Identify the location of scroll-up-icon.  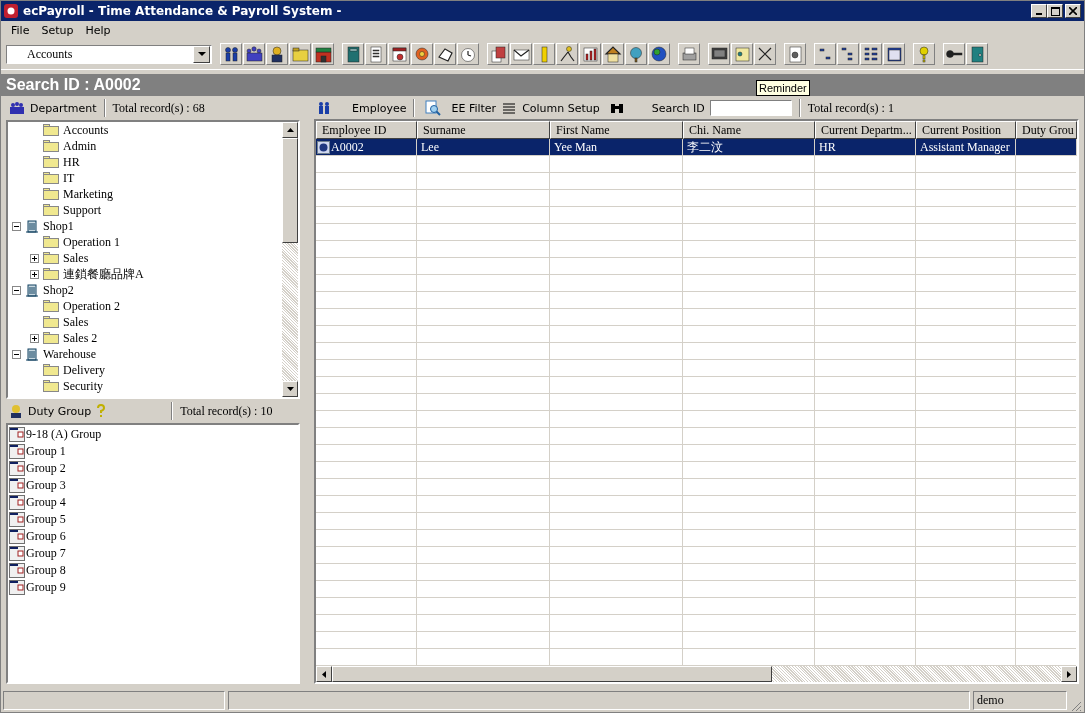
(290, 130).